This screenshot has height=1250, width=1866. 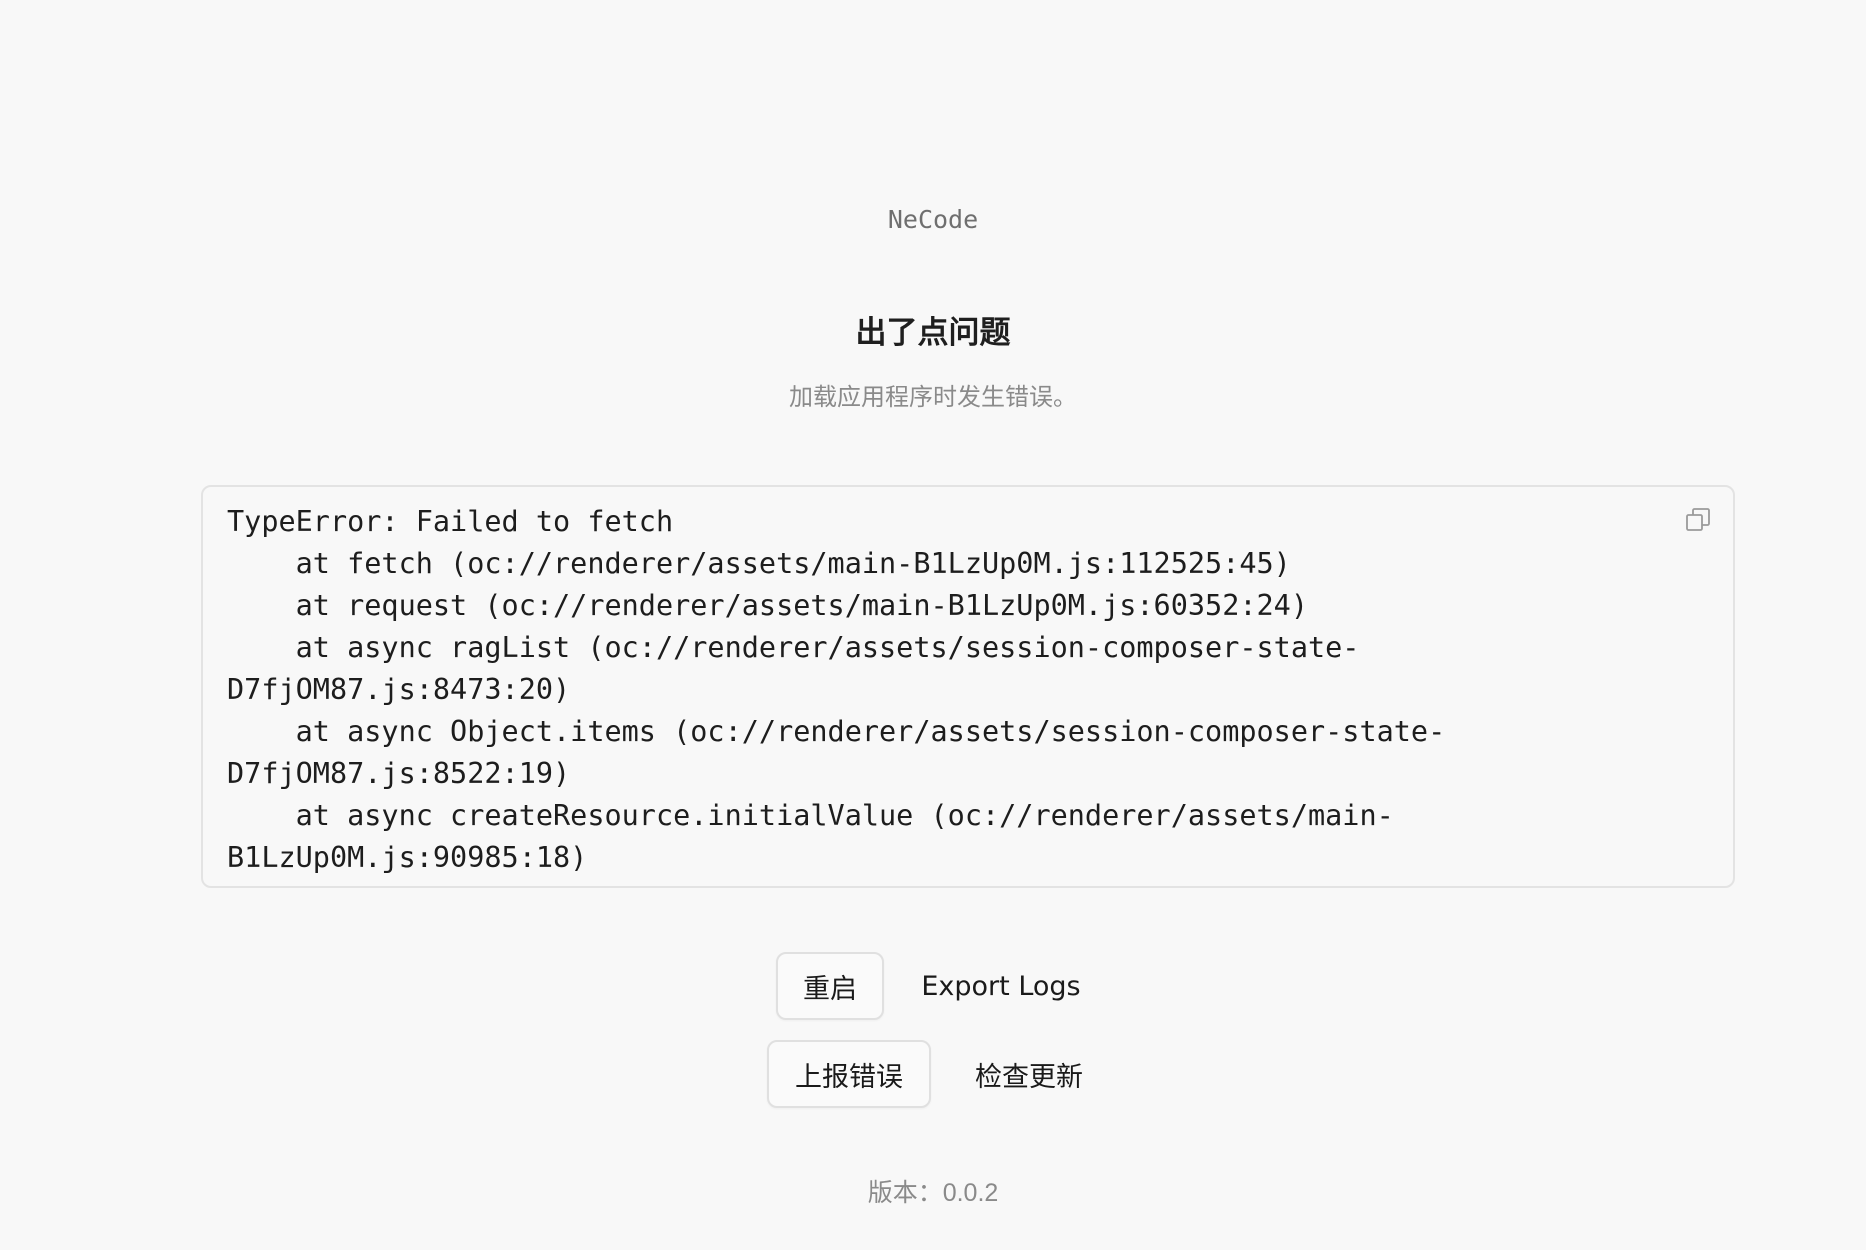 What do you see at coordinates (933, 333) in the screenshot?
I see `error-title: 出了点问题` at bounding box center [933, 333].